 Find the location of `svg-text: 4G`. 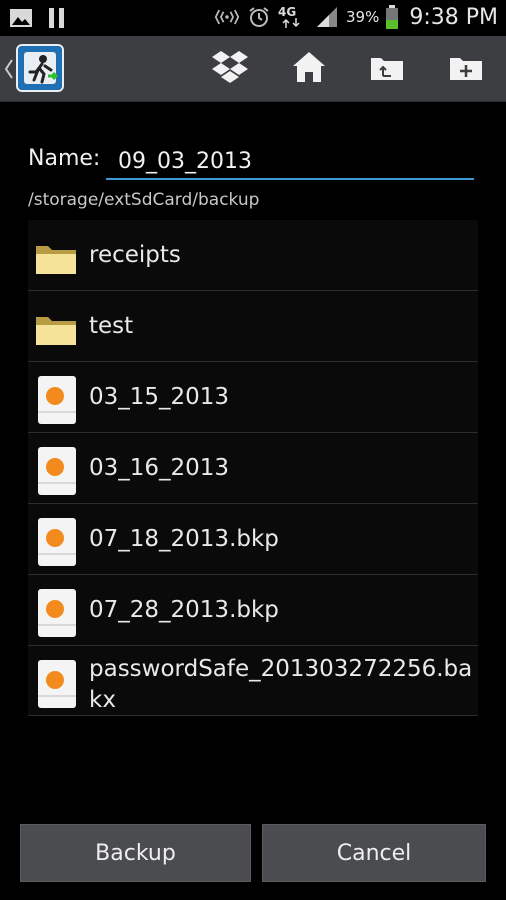

svg-text: 4G is located at coordinates (287, 12).